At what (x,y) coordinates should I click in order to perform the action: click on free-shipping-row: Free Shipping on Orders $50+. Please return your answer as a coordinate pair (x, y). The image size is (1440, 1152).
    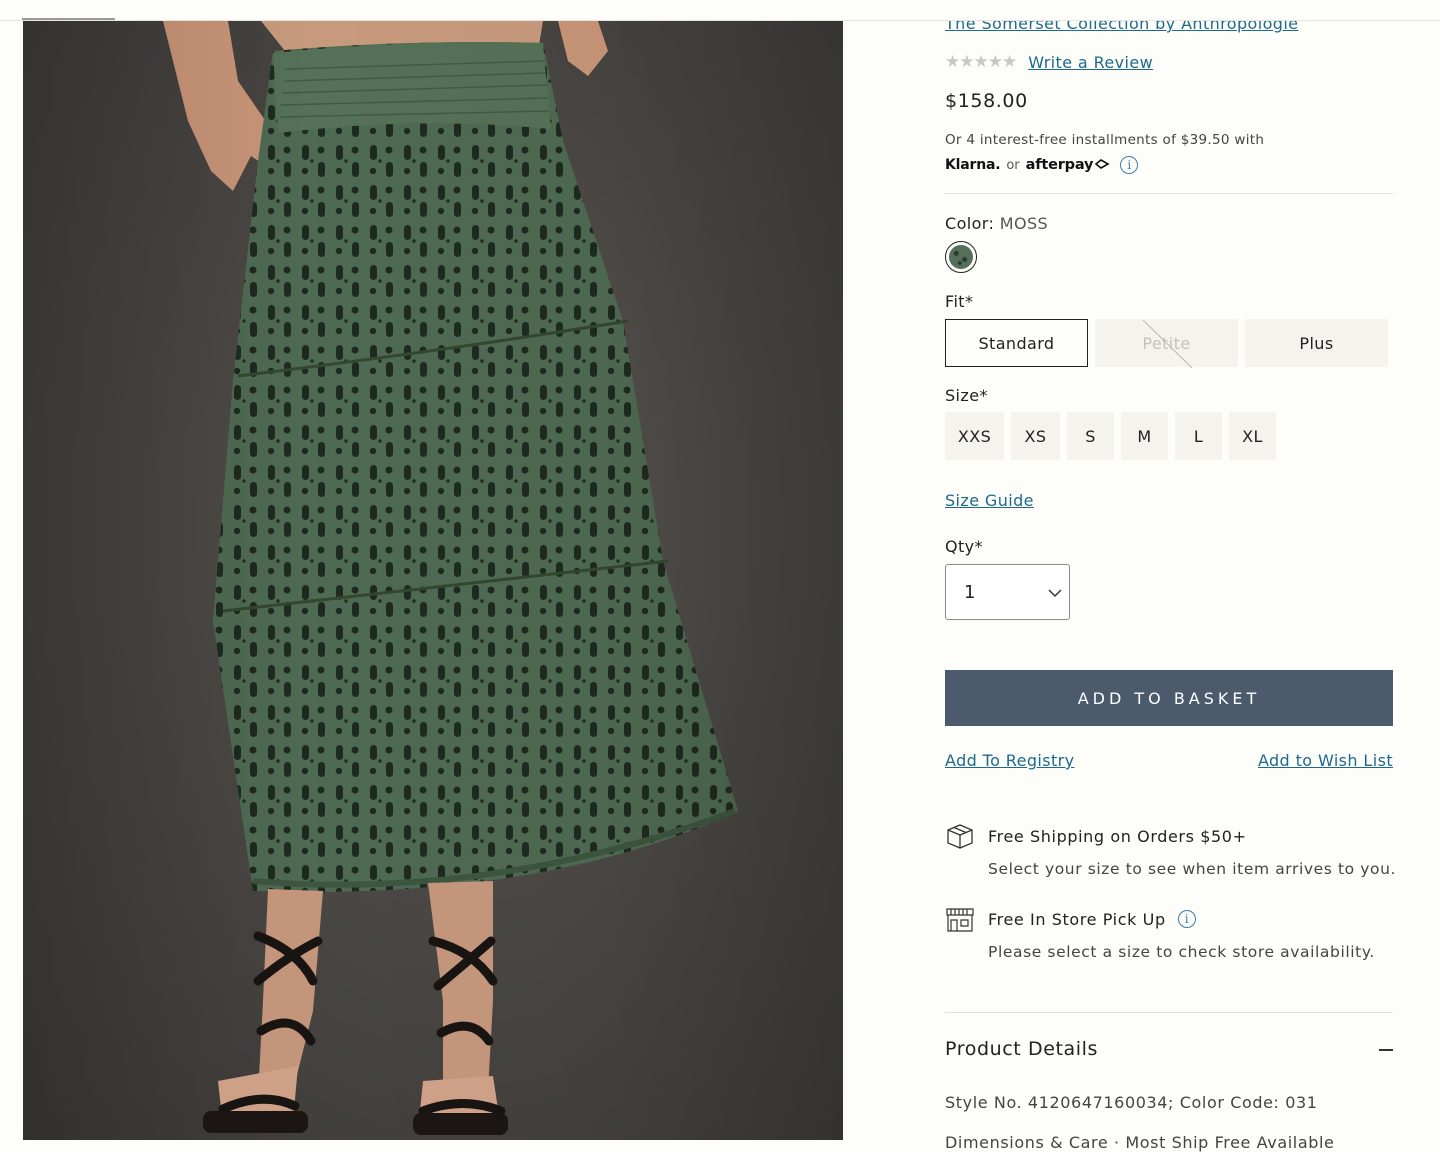
    Looking at the image, I should click on (1096, 836).